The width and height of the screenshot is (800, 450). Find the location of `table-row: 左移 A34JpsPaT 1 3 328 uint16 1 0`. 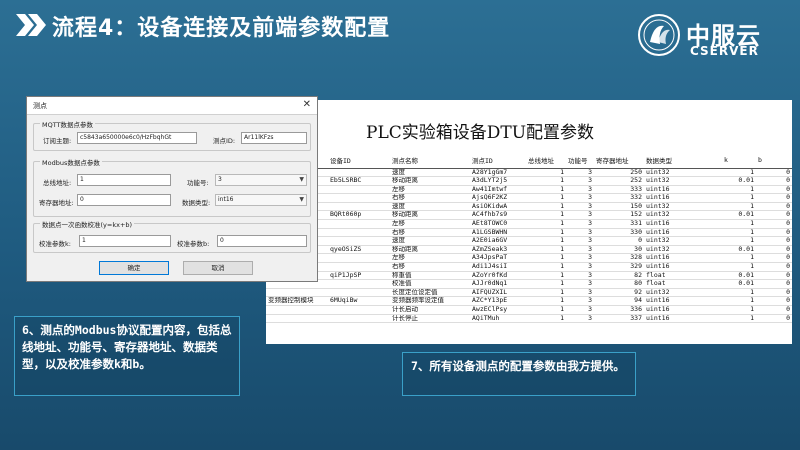

table-row: 左移 A34JpsPaT 1 3 328 uint16 1 0 is located at coordinates (529, 258).